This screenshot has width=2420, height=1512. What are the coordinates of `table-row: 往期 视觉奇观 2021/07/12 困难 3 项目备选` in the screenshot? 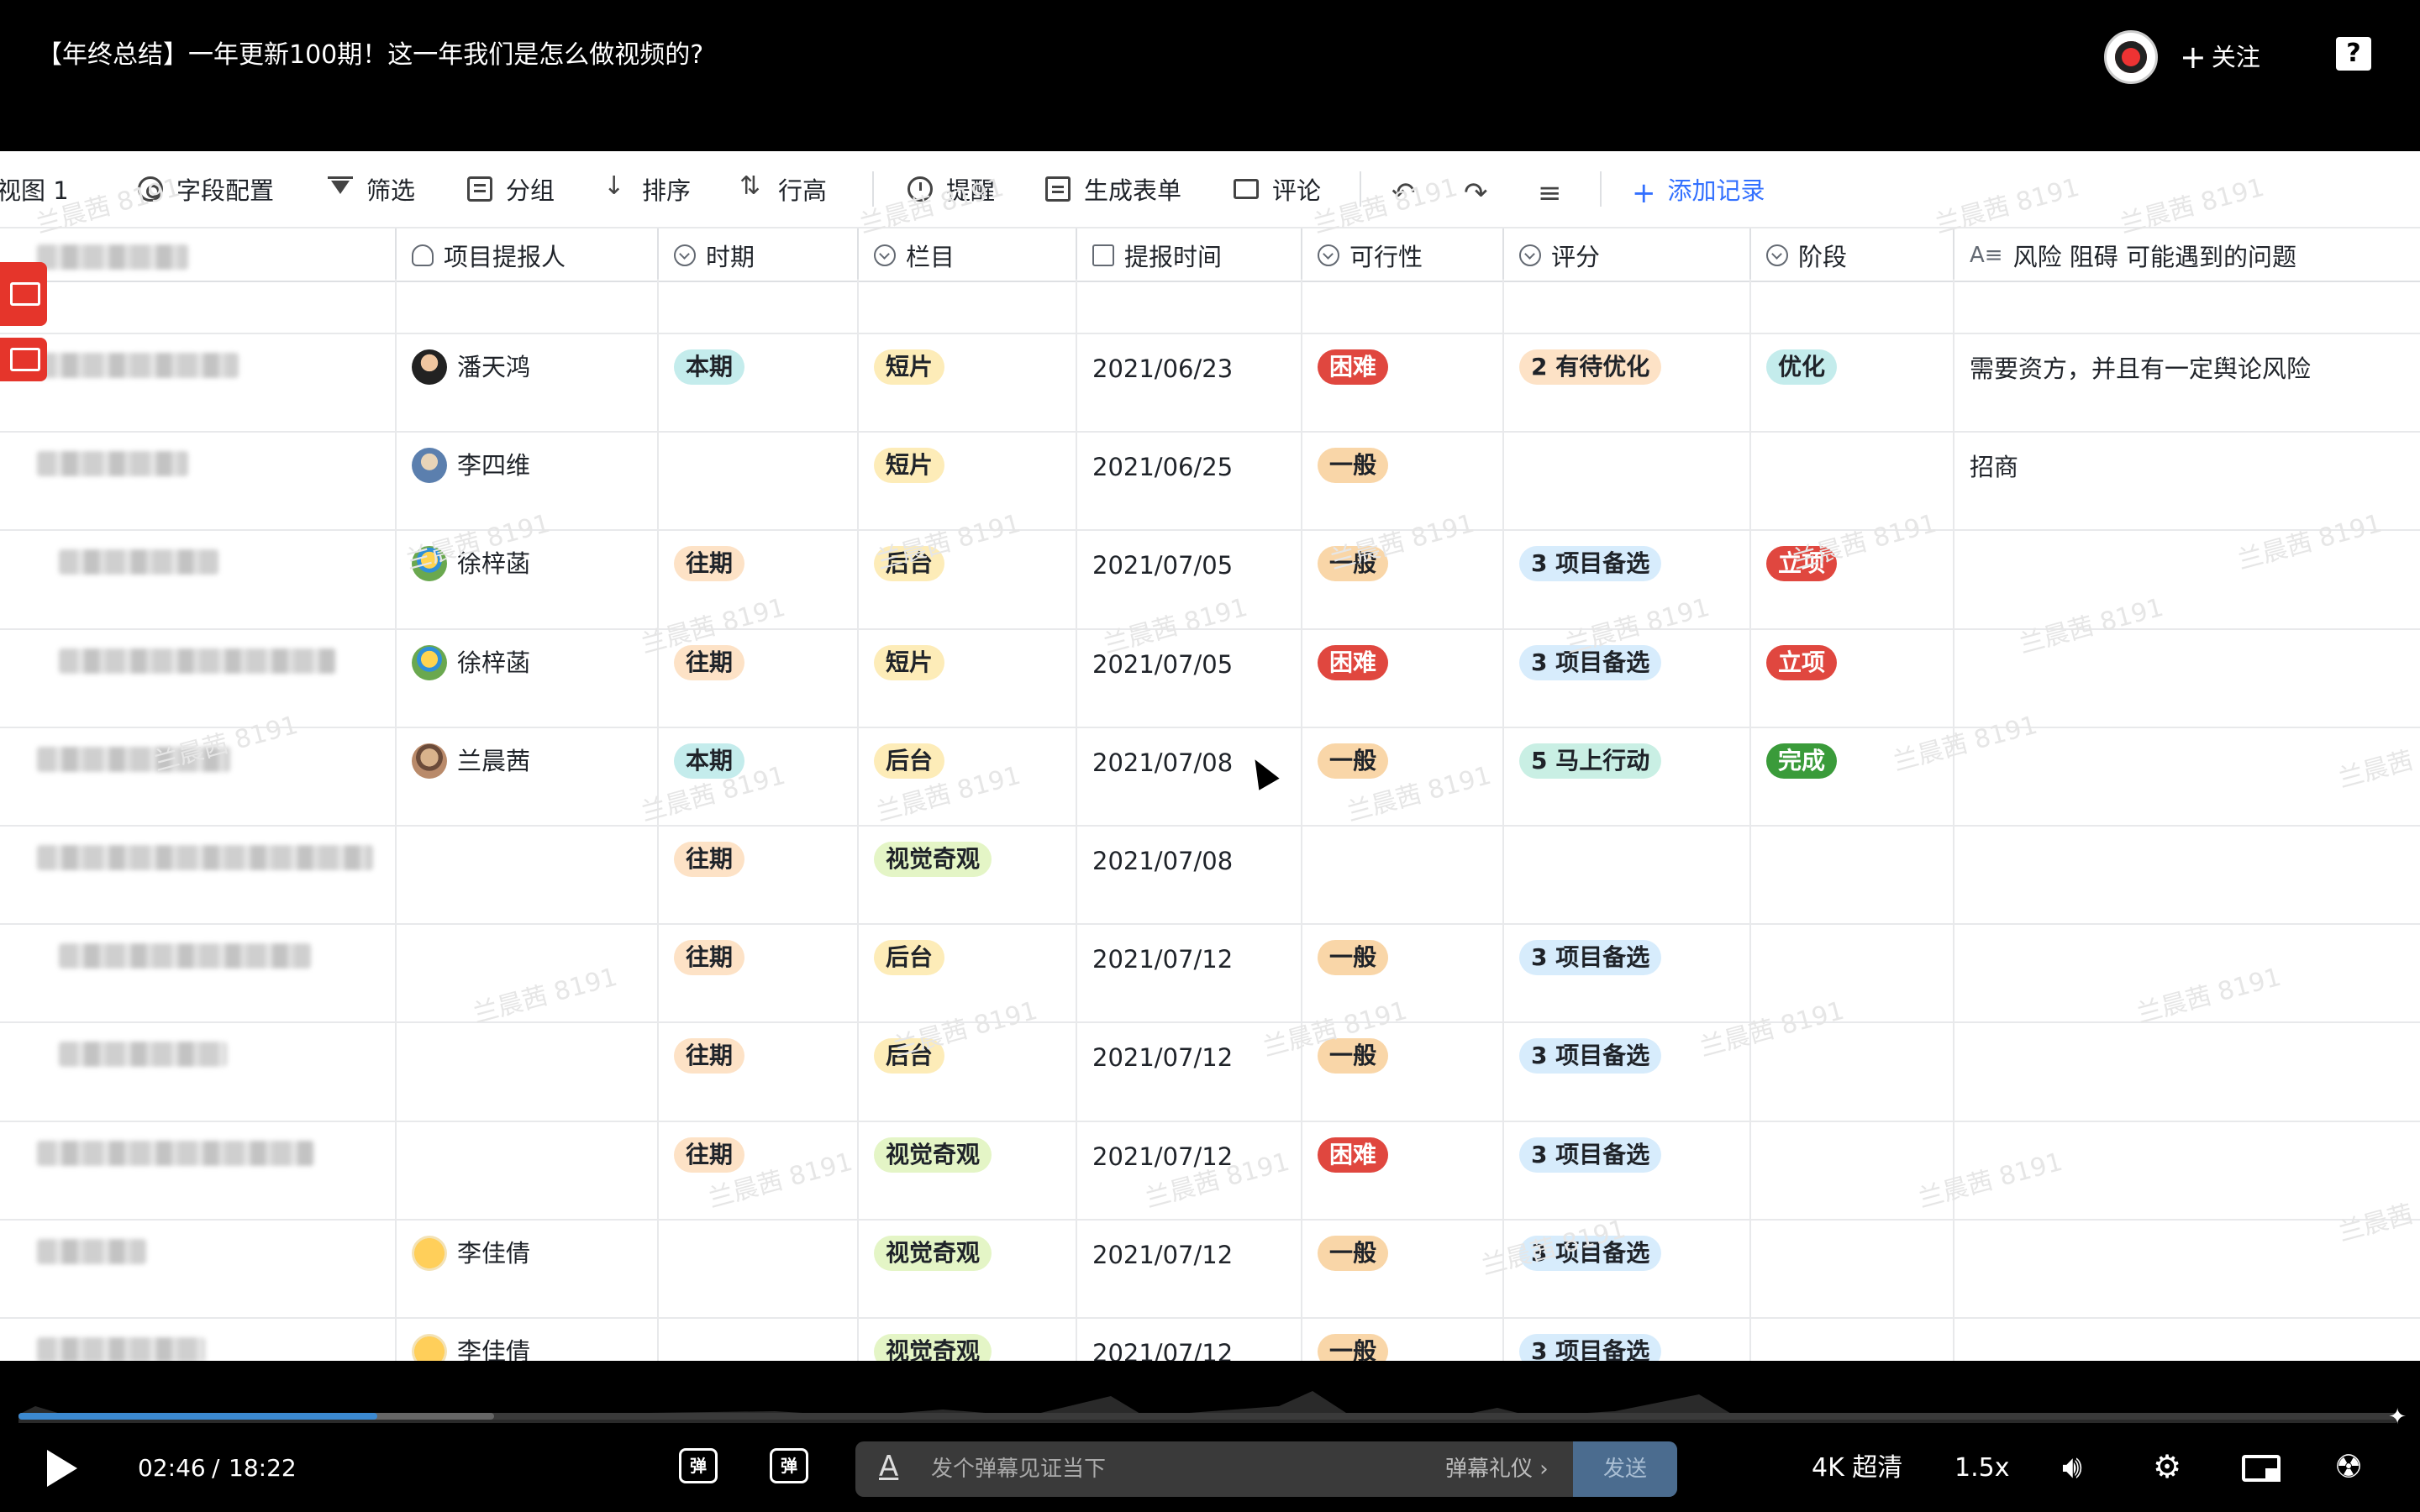 It's located at (1210, 1171).